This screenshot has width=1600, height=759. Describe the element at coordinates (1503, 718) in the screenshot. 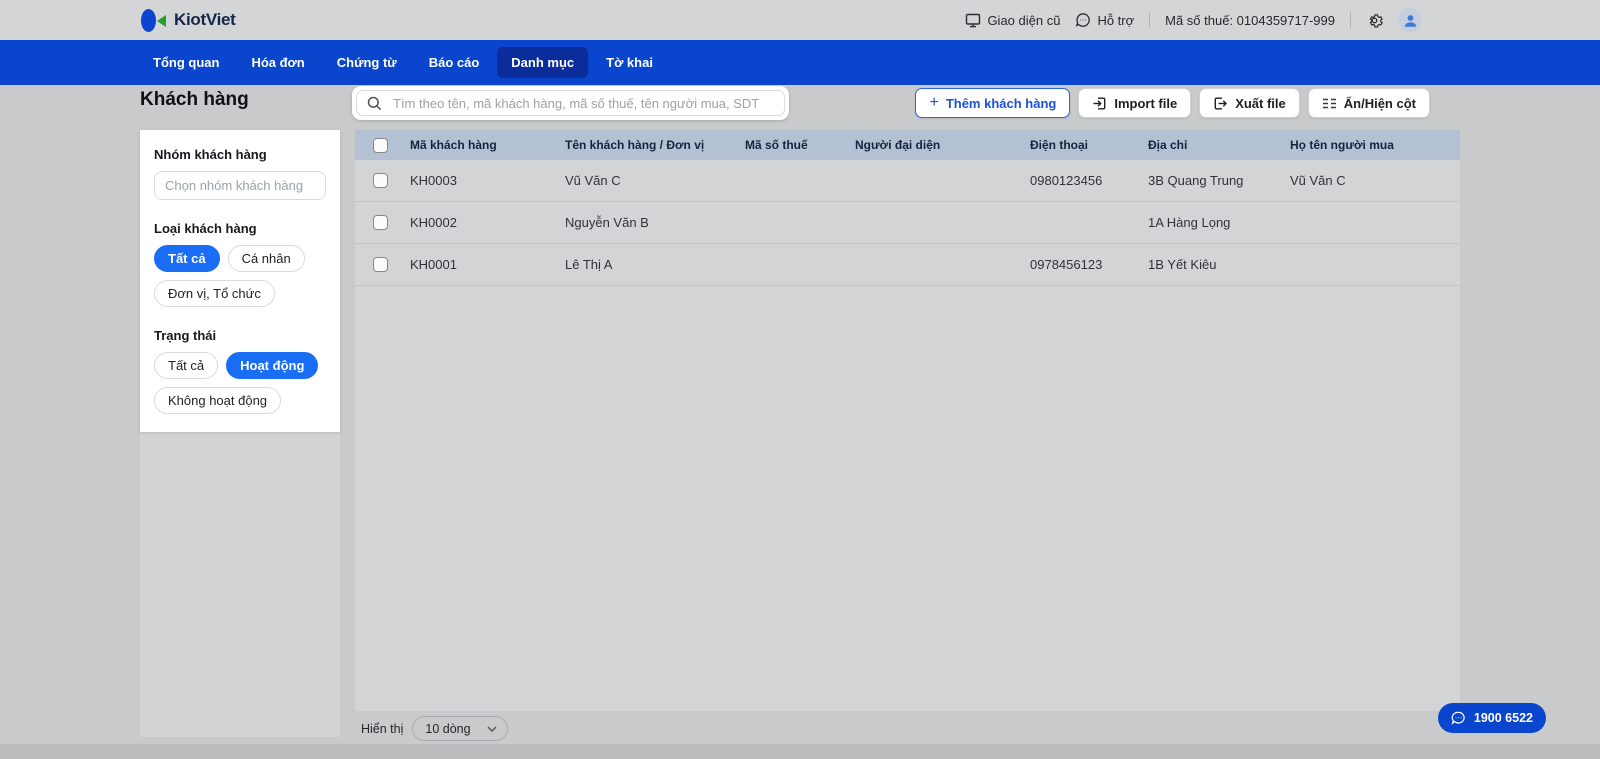

I see `hotline-number: 1900 6522` at that location.